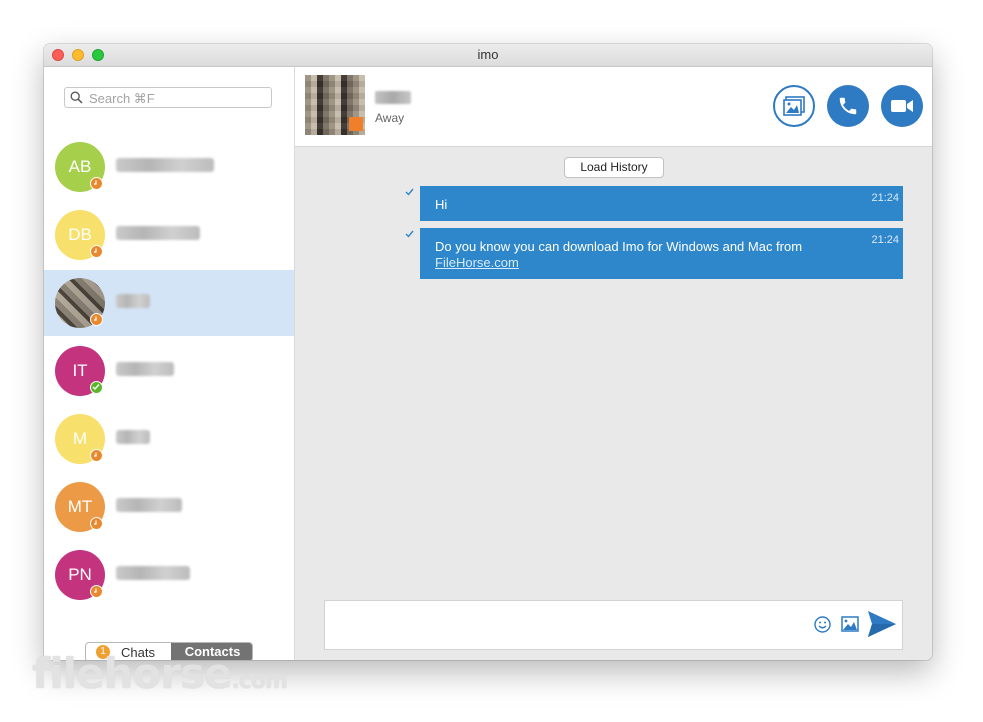  I want to click on message-input, so click(572, 627).